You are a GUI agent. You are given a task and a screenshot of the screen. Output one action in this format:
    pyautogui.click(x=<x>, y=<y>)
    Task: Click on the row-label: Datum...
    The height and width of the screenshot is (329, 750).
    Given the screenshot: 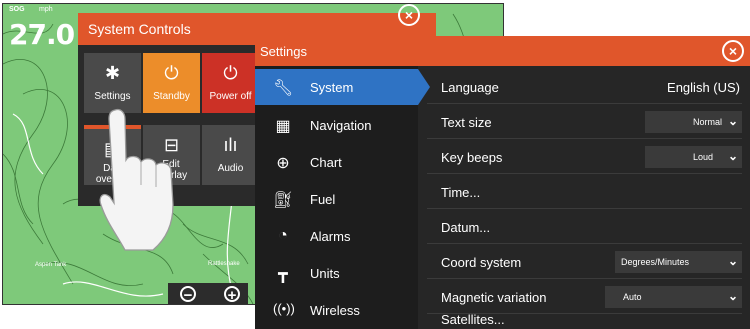 What is the action you would take?
    pyautogui.click(x=466, y=227)
    